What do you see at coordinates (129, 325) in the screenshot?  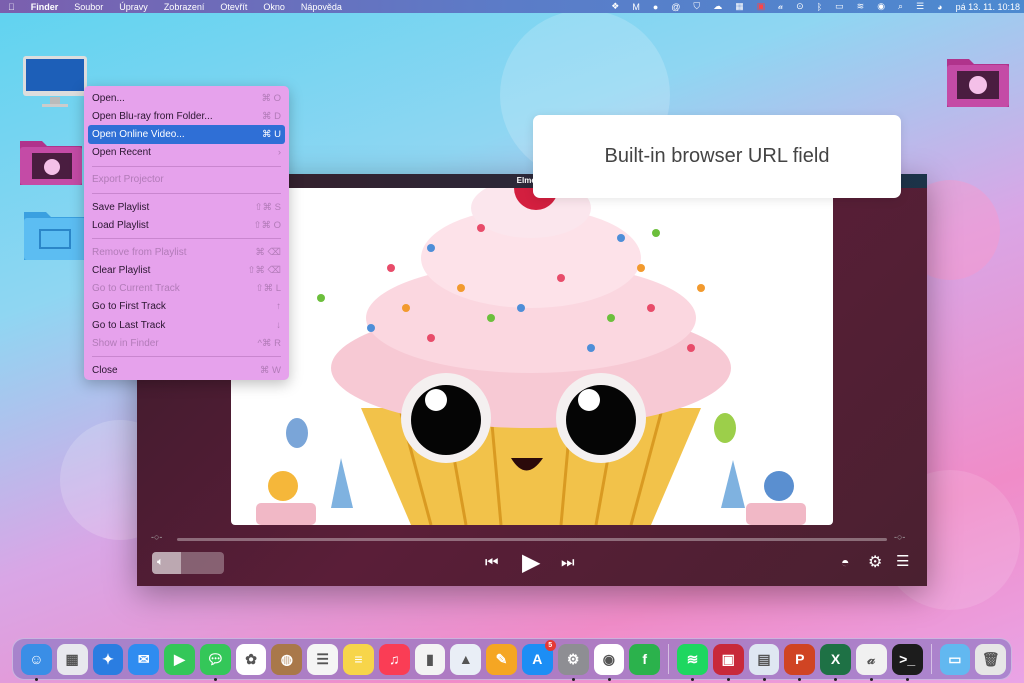 I see `menu-item-label: Go to Last Track` at bounding box center [129, 325].